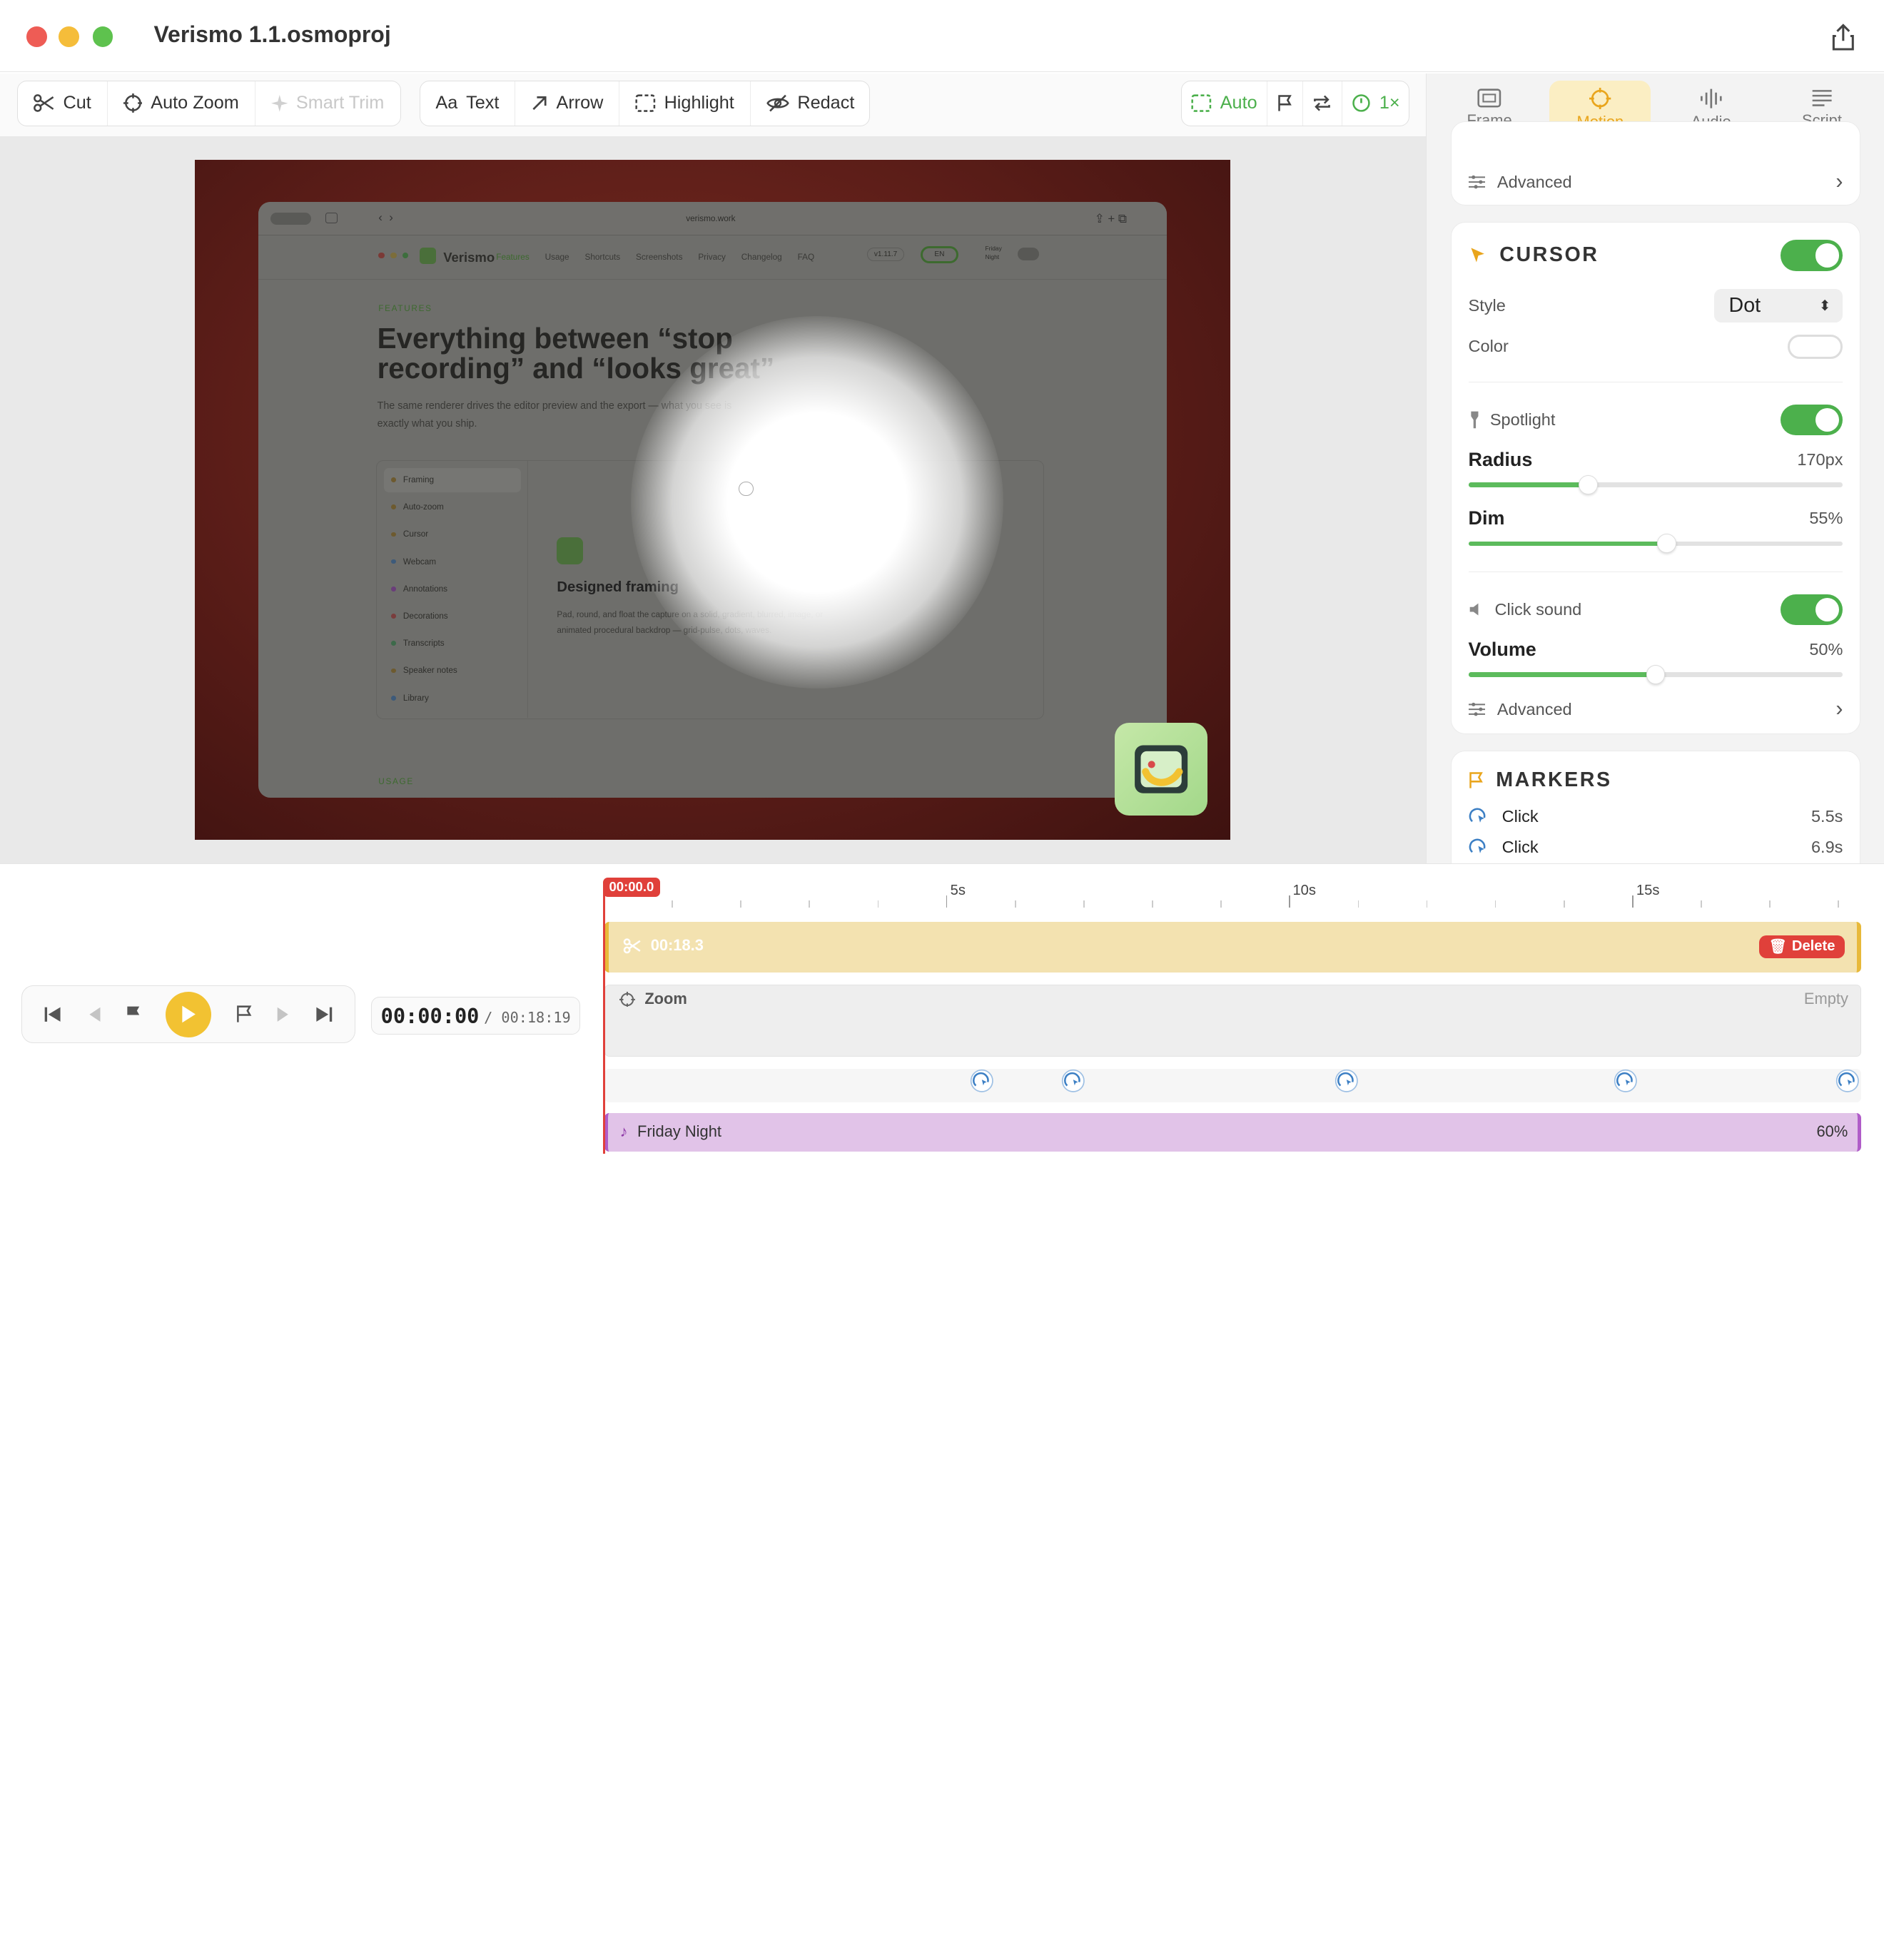 The height and width of the screenshot is (1960, 1884). I want to click on time-ruler: 5s 10s 15s, so click(1232, 888).